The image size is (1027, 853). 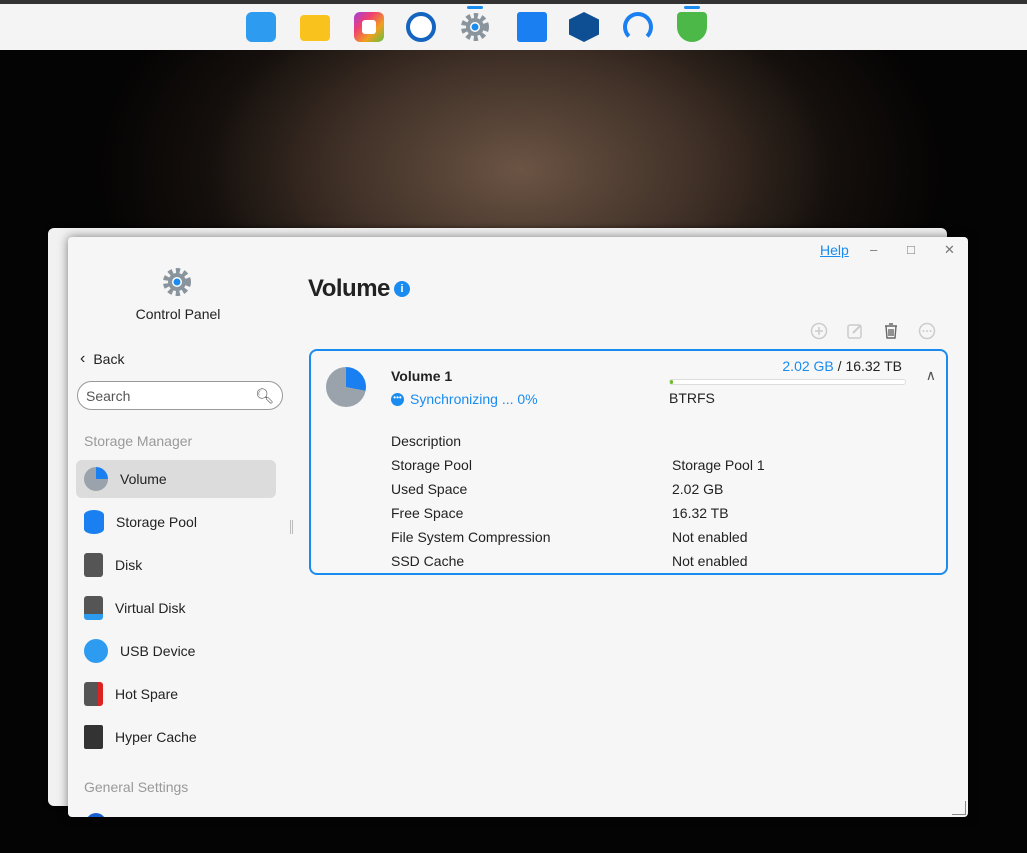 What do you see at coordinates (108, 395) in the screenshot?
I see `search-placeholder: Search` at bounding box center [108, 395].